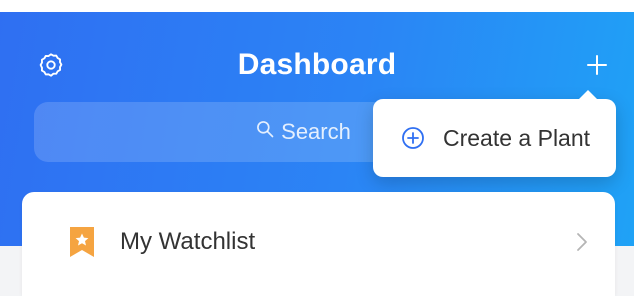 Image resolution: width=634 pixels, height=296 pixels. What do you see at coordinates (265, 132) in the screenshot?
I see `search-icon` at bounding box center [265, 132].